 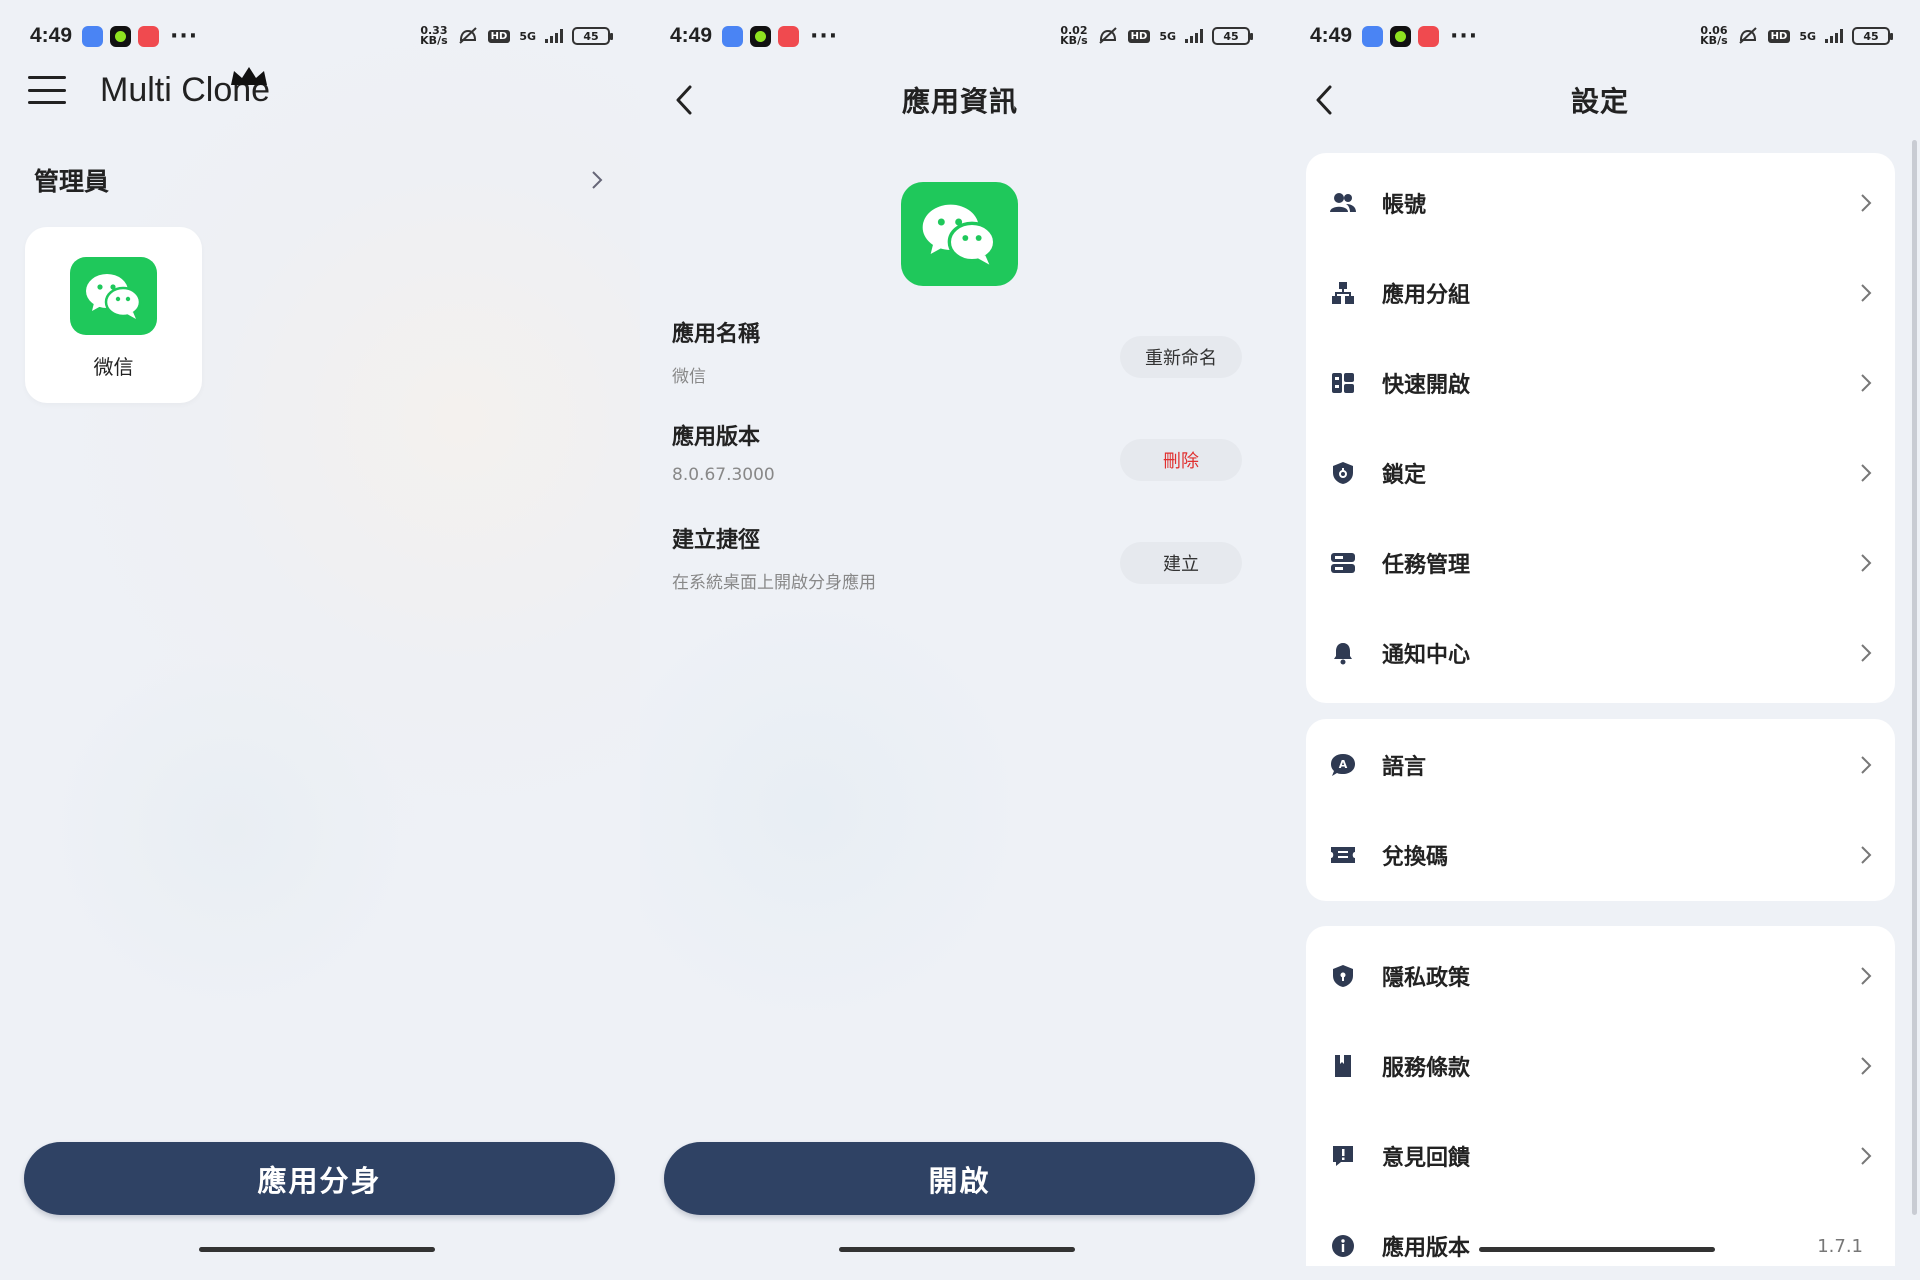 I want to click on settings-item-terms: 服務條款, so click(x=1600, y=1066).